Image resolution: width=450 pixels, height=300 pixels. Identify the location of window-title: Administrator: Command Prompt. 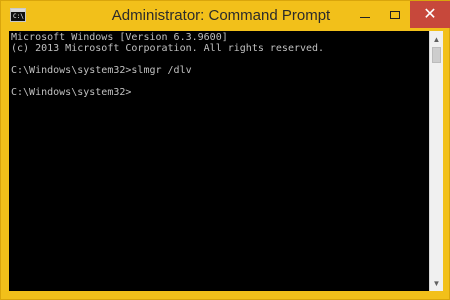
(221, 15).